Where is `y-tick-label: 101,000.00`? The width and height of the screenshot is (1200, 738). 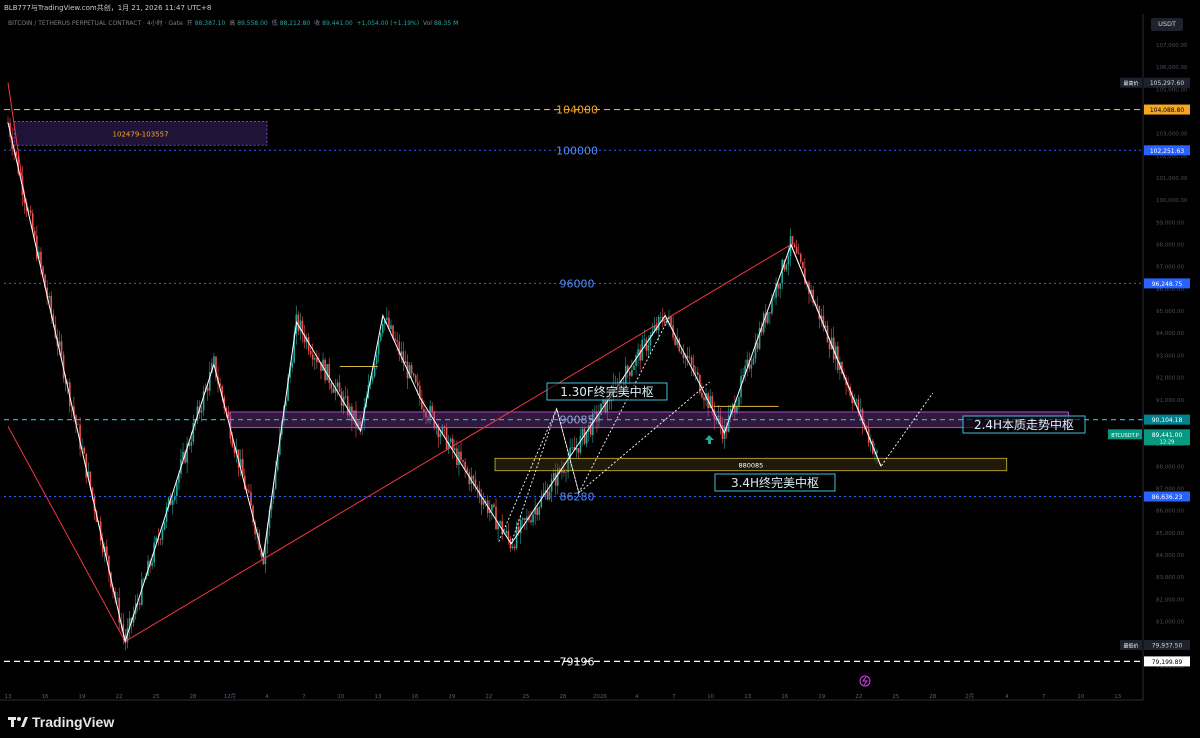
y-tick-label: 101,000.00 is located at coordinates (1172, 179).